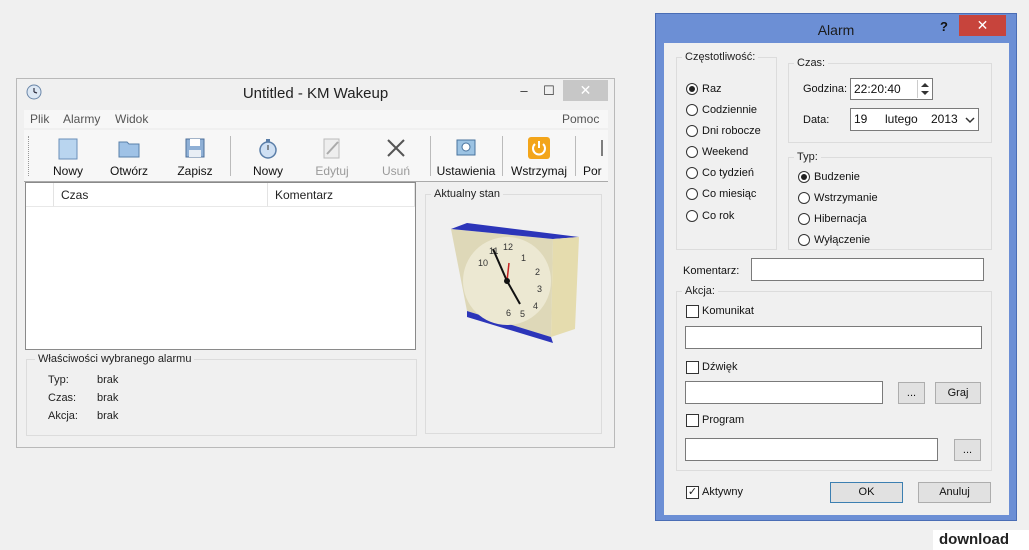  I want to click on open-folder-icon, so click(129, 149).